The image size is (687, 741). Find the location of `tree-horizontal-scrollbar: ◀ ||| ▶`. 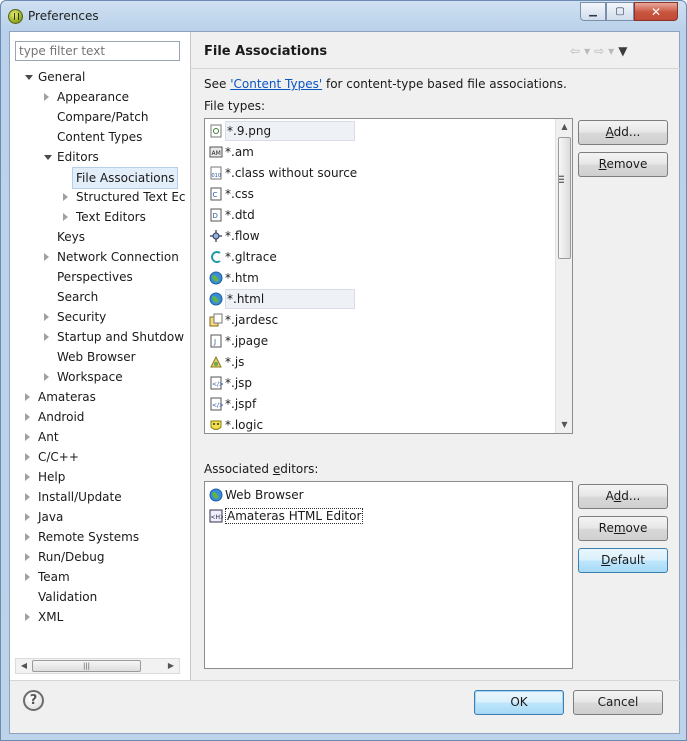

tree-horizontal-scrollbar: ◀ ||| ▶ is located at coordinates (97, 666).